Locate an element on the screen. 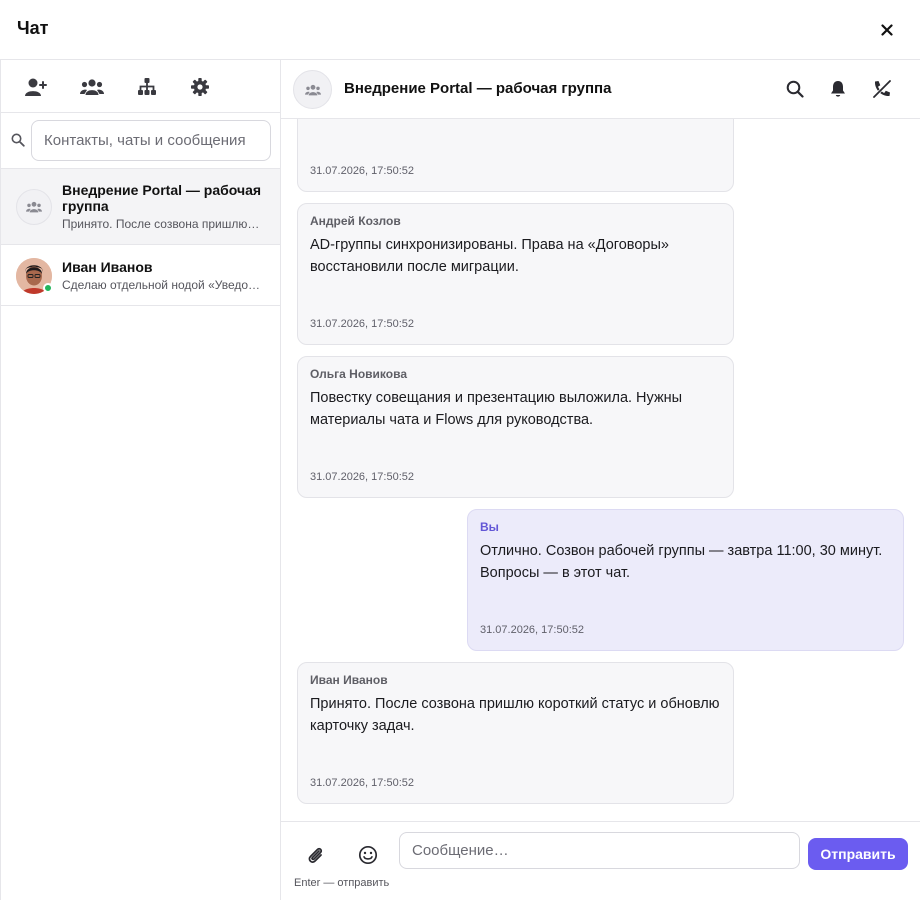  add-contact-icon is located at coordinates (36, 87).